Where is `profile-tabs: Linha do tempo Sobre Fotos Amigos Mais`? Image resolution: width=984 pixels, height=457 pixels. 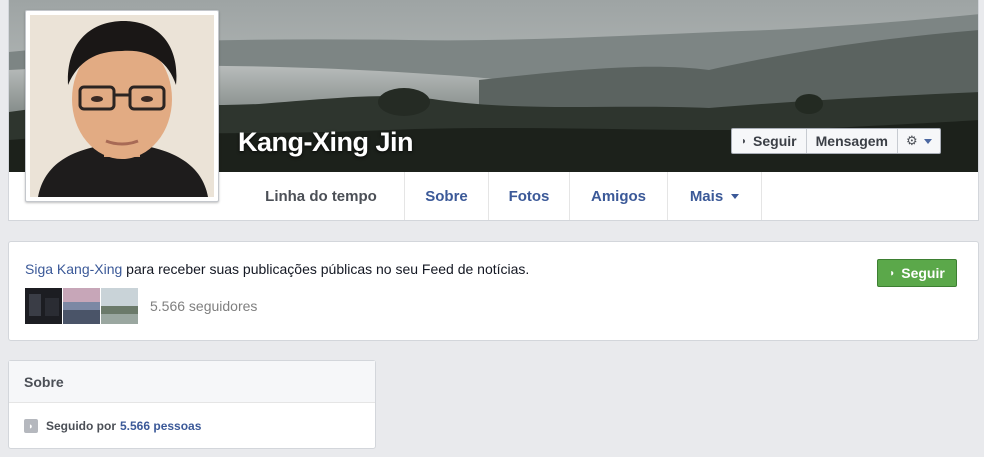 profile-tabs: Linha do tempo Sobre Fotos Amigos Mais is located at coordinates (500, 196).